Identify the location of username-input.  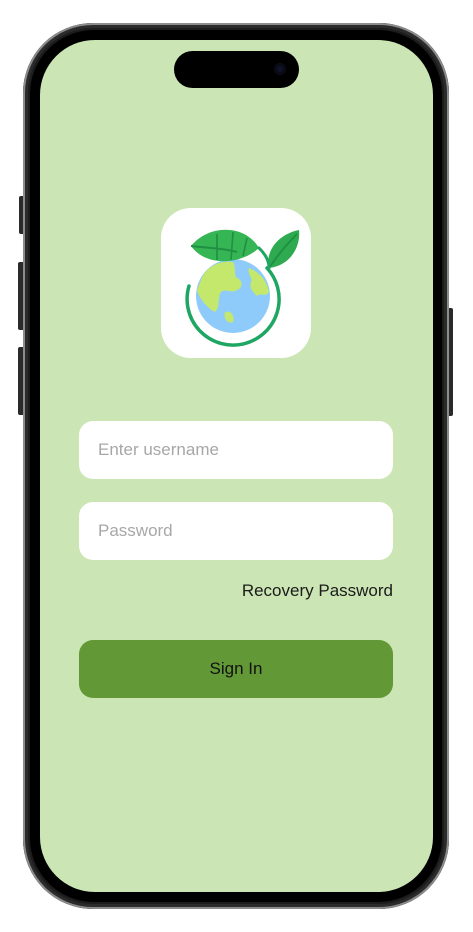
(236, 450).